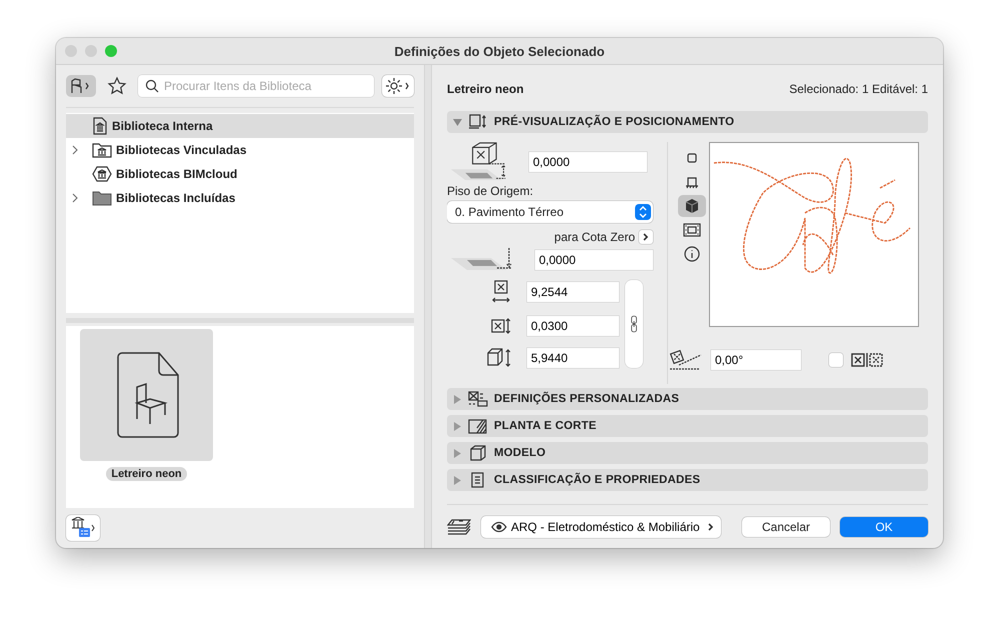 This screenshot has width=999, height=623. What do you see at coordinates (692, 158) in the screenshot?
I see `square-icon` at bounding box center [692, 158].